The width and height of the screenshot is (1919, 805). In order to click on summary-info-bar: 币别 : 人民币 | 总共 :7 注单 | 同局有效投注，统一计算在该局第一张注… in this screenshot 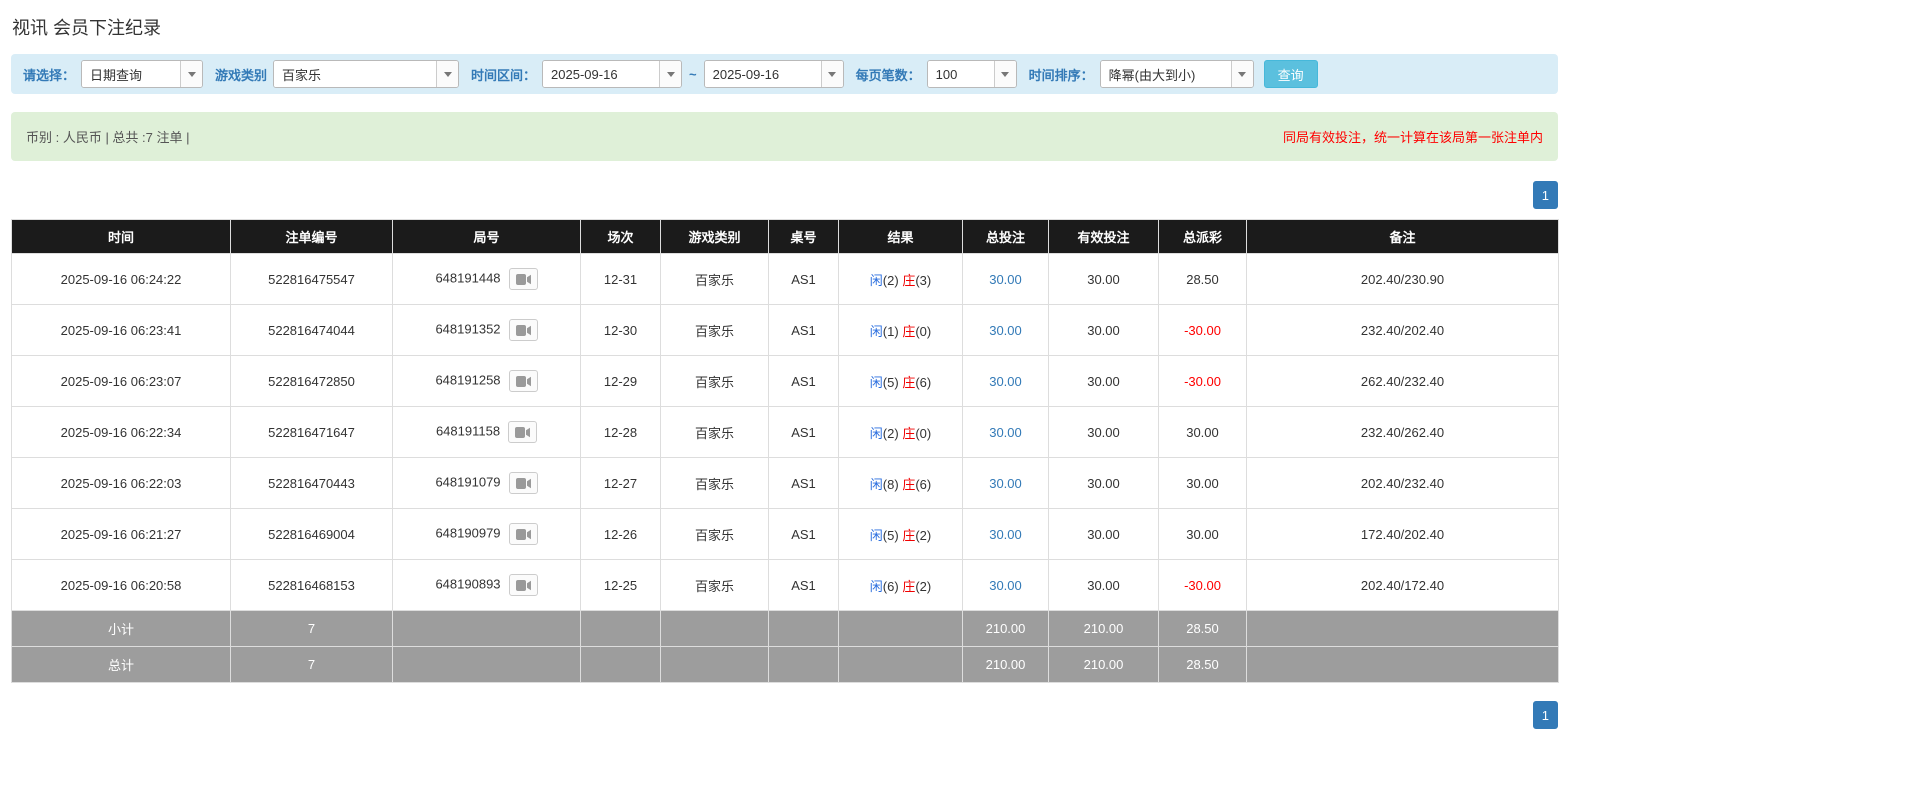, I will do `click(784, 136)`.